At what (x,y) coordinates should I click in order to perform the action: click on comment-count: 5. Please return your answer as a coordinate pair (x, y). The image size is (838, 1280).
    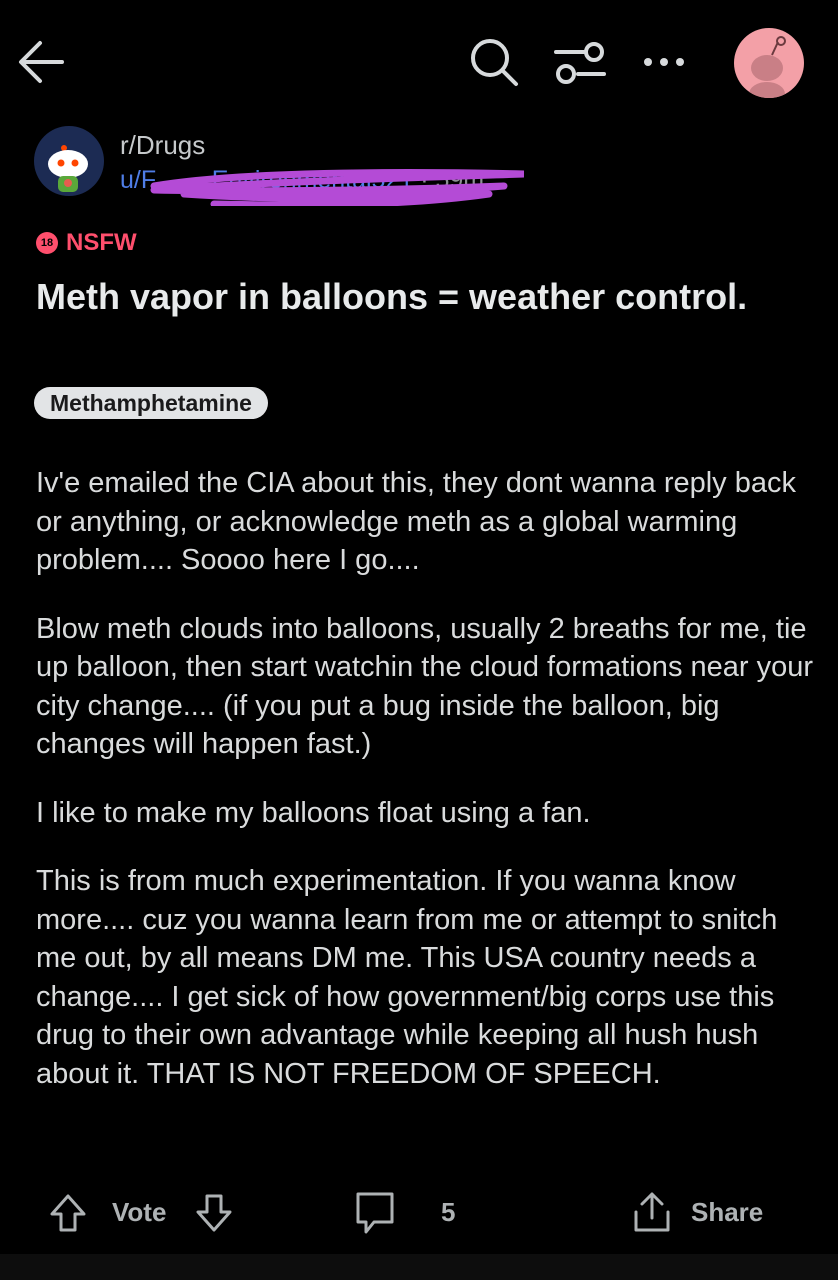
    Looking at the image, I should click on (448, 1212).